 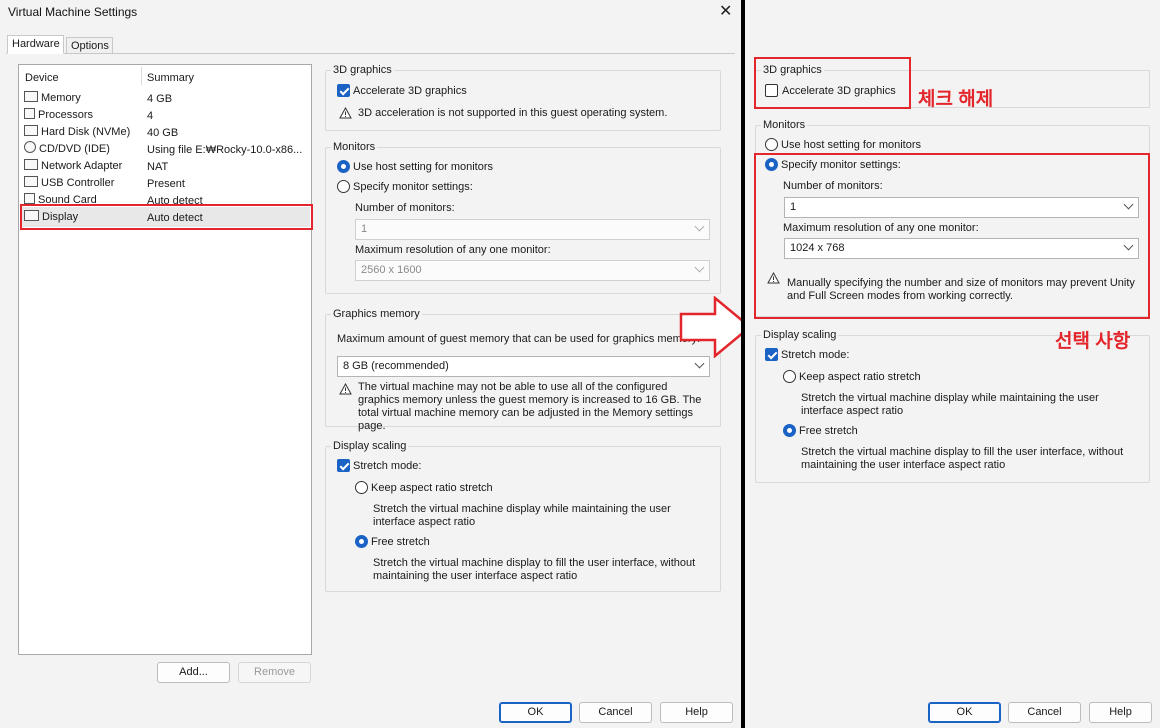 What do you see at coordinates (141, 76) in the screenshot?
I see `column-separator` at bounding box center [141, 76].